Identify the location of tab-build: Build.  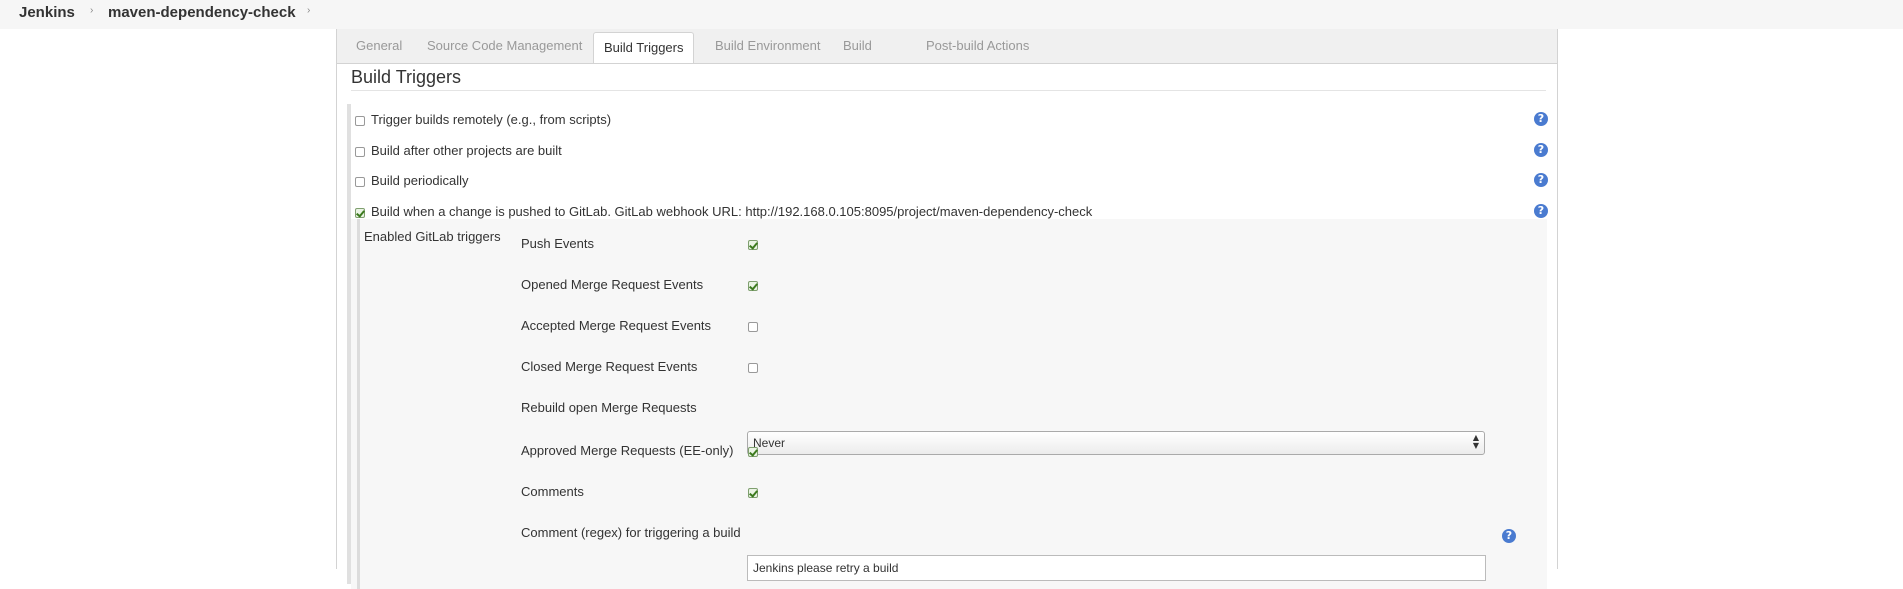
(857, 45).